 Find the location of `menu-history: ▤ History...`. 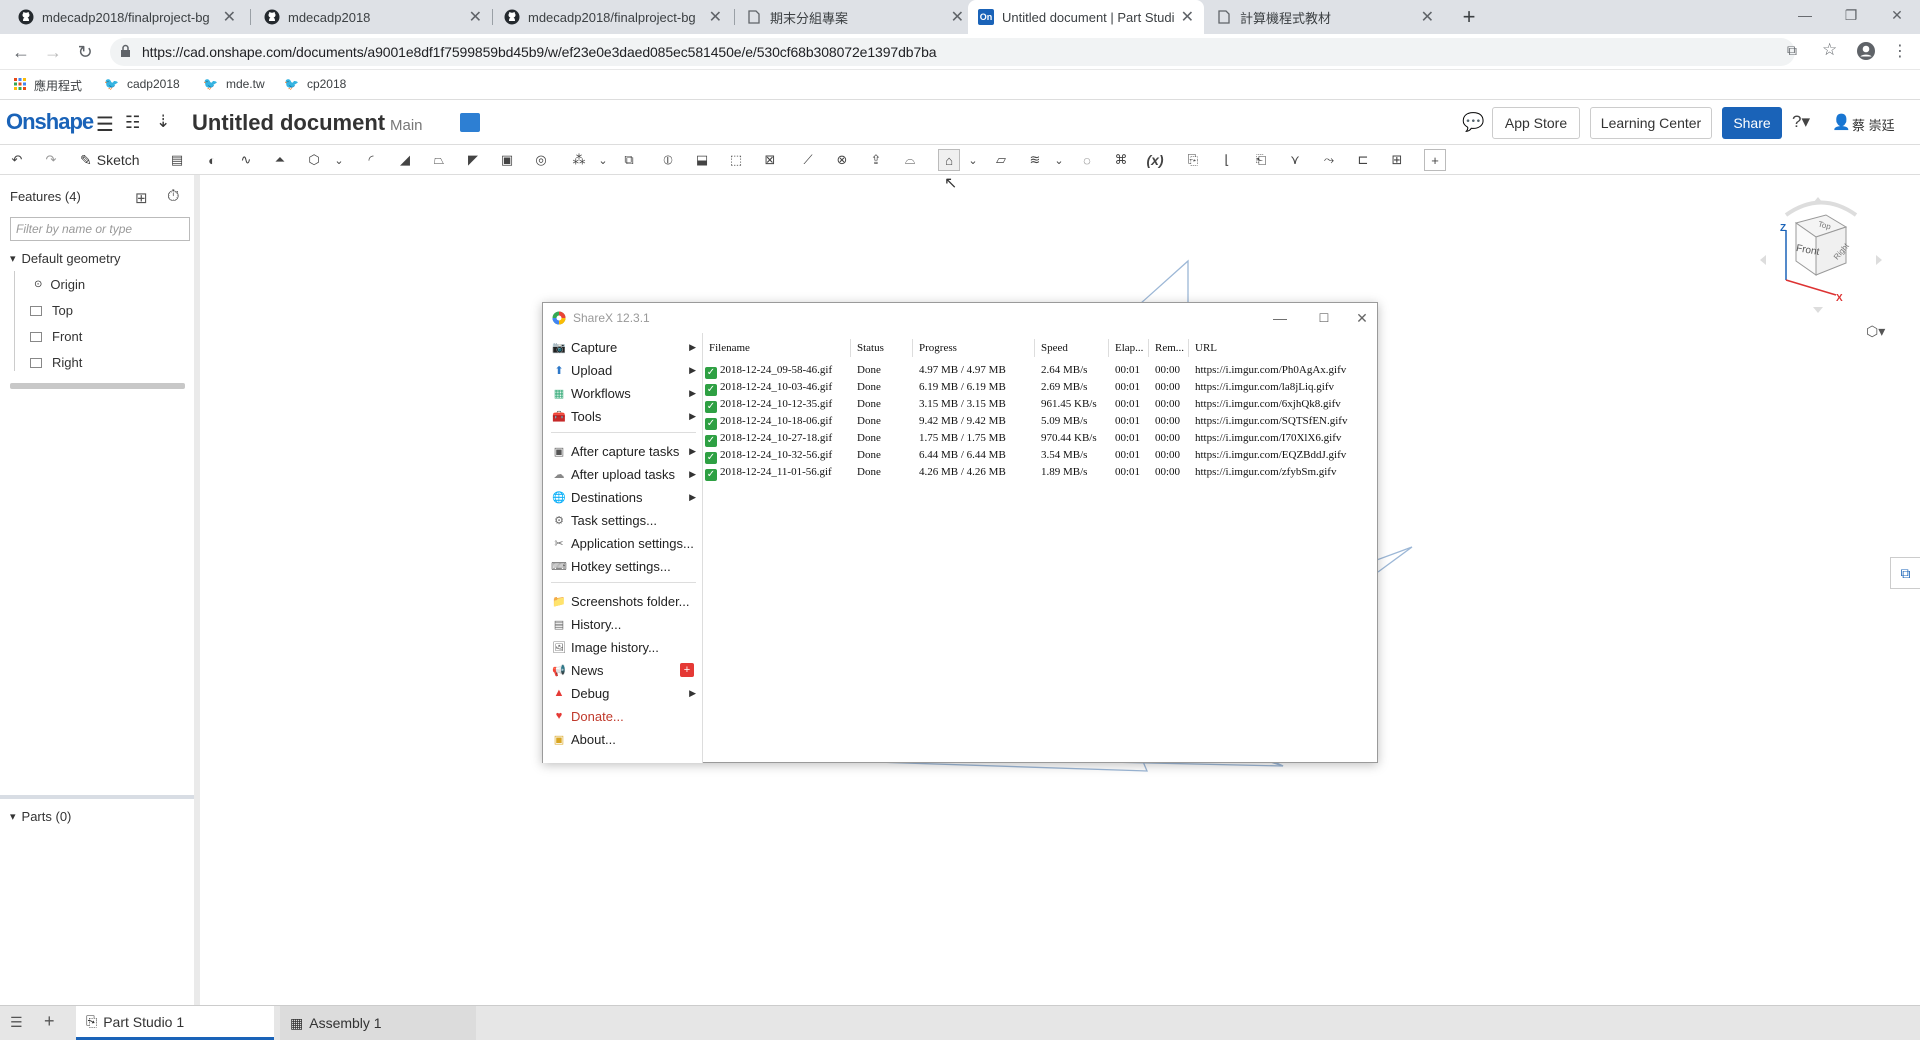

menu-history: ▤ History... is located at coordinates (623, 624).